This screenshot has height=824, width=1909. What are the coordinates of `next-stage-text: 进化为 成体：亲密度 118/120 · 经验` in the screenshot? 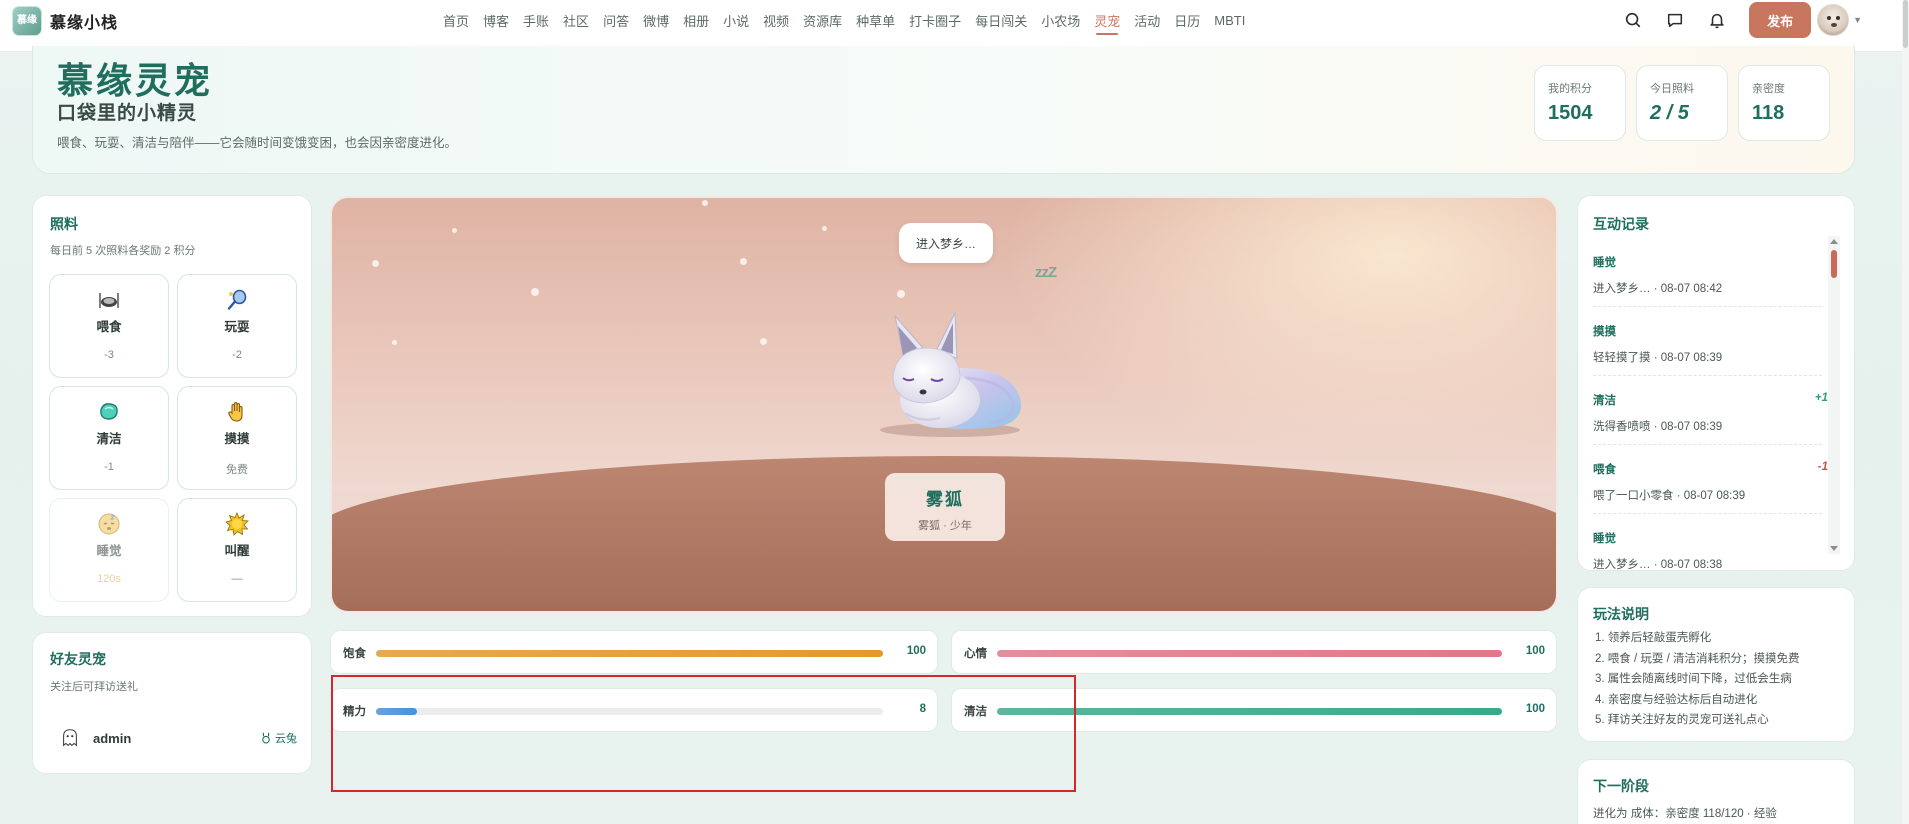 It's located at (1685, 814).